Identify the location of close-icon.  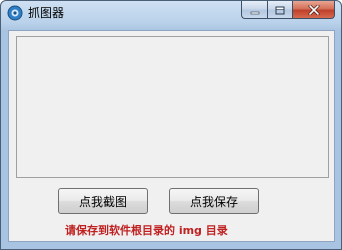
(314, 10).